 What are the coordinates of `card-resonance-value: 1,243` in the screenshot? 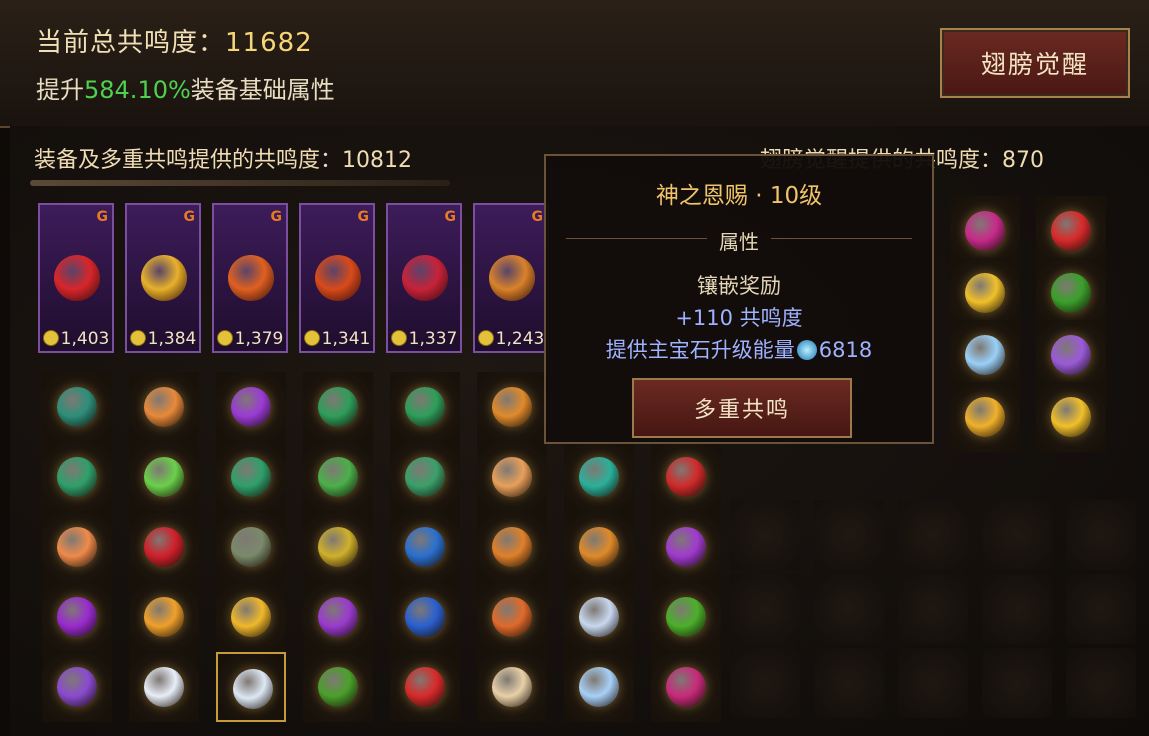 It's located at (511, 339).